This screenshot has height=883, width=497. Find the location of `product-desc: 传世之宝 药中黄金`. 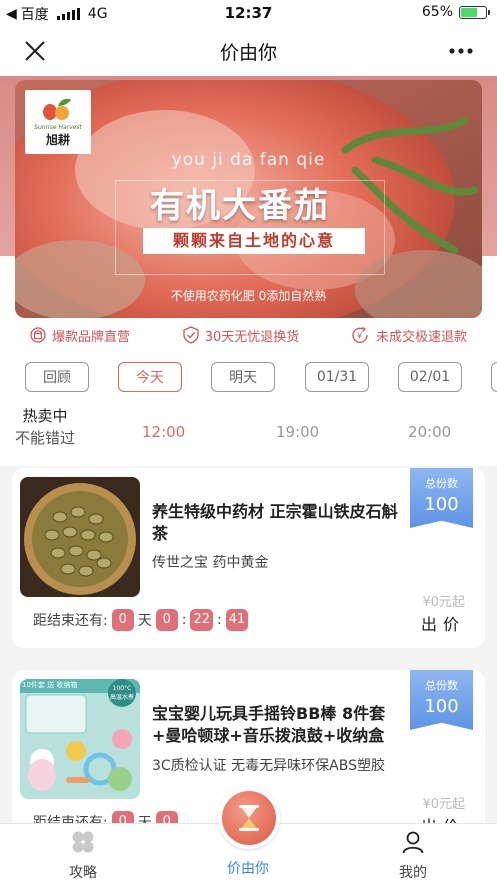

product-desc: 传世之宝 药中黄金 is located at coordinates (210, 563).